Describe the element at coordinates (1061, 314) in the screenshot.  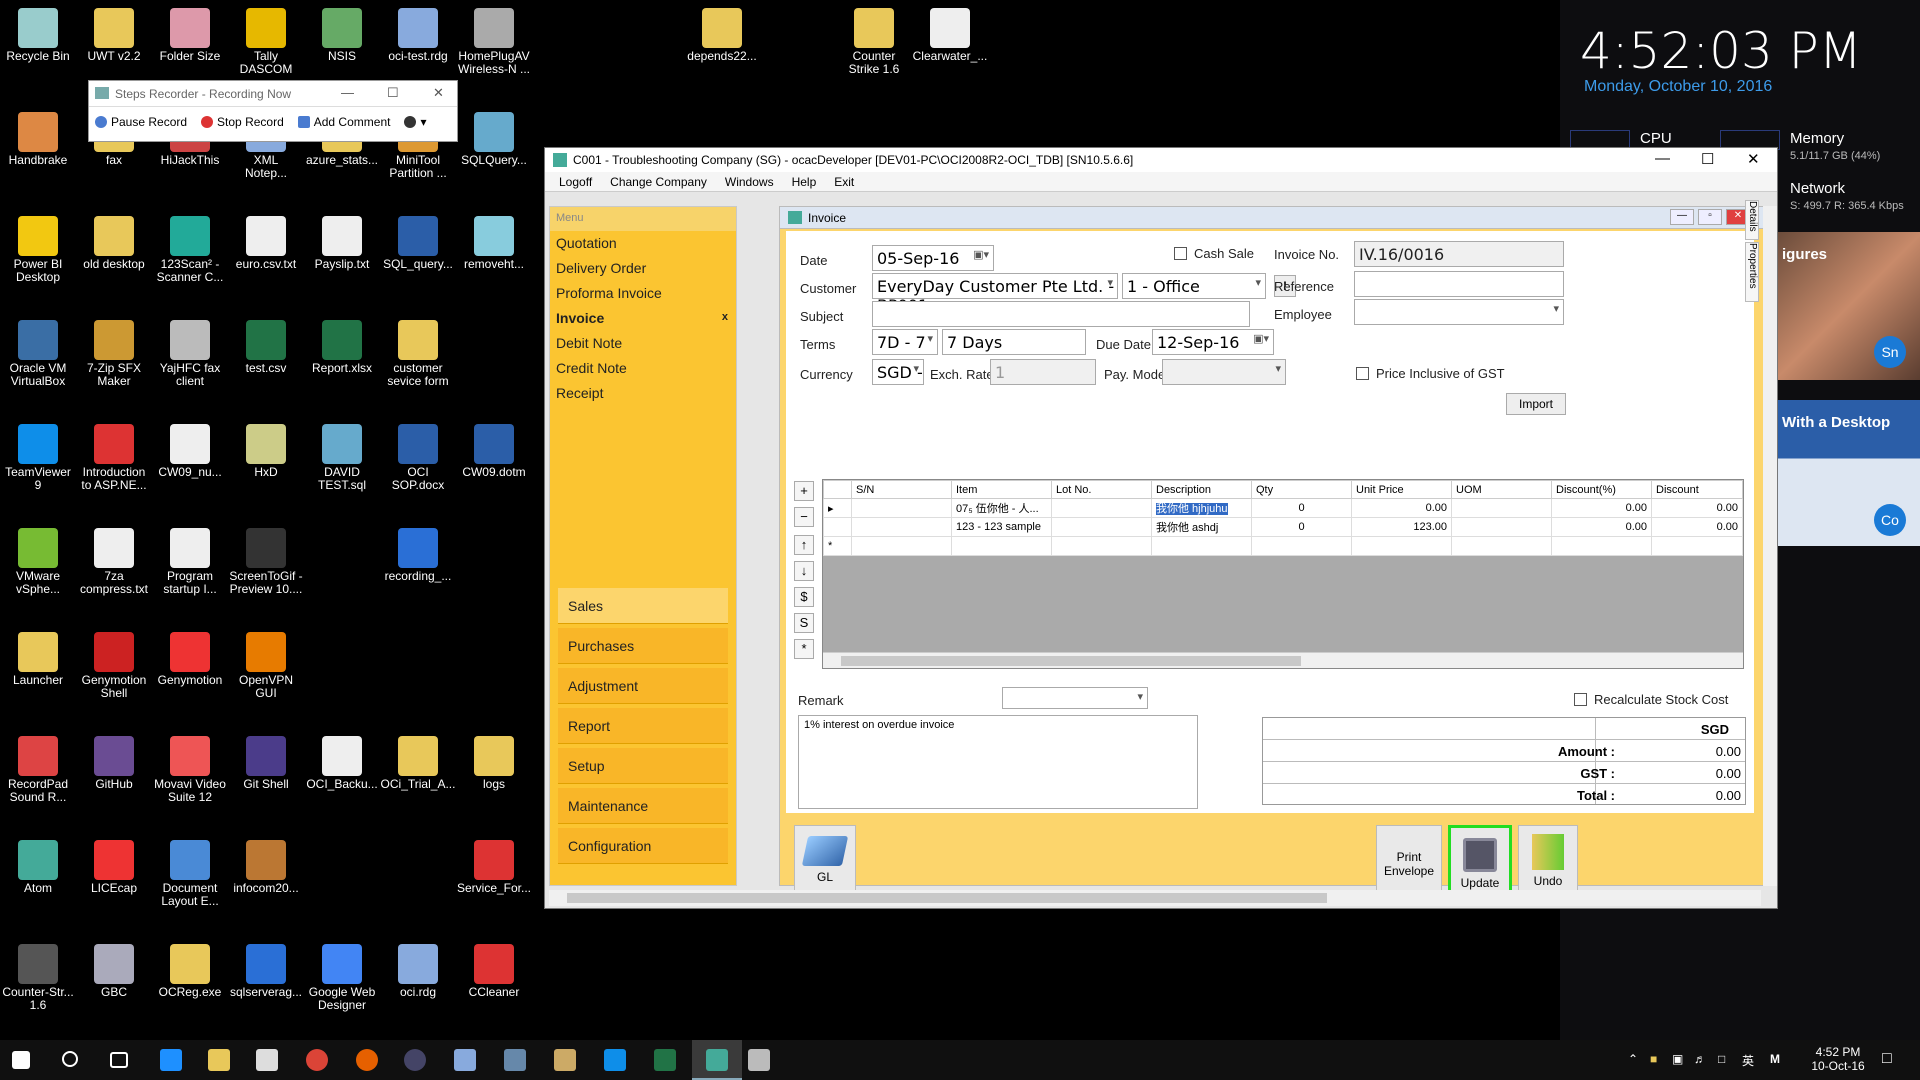
I see `subject-field` at that location.